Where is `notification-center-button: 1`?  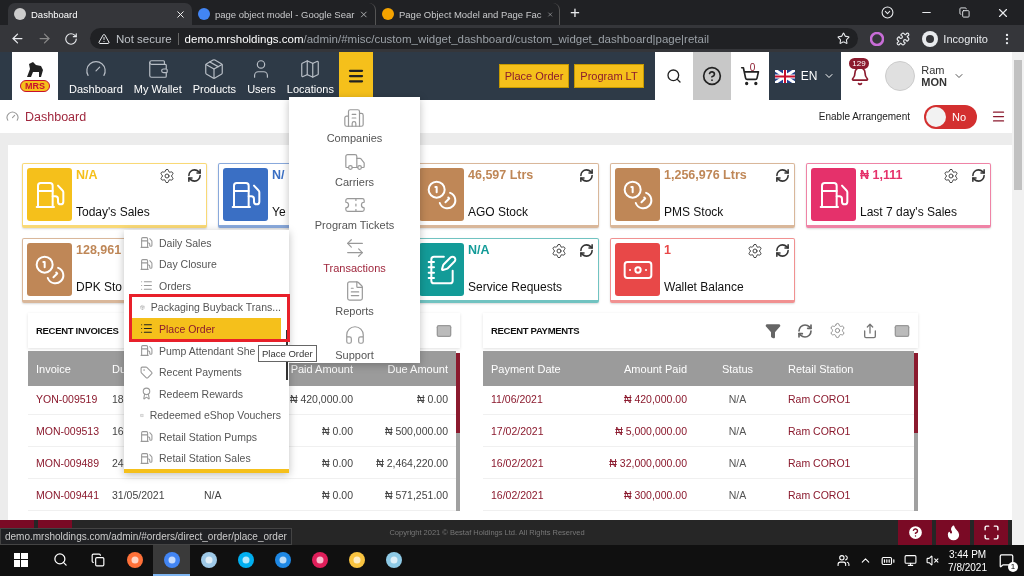 notification-center-button: 1 is located at coordinates (1006, 560).